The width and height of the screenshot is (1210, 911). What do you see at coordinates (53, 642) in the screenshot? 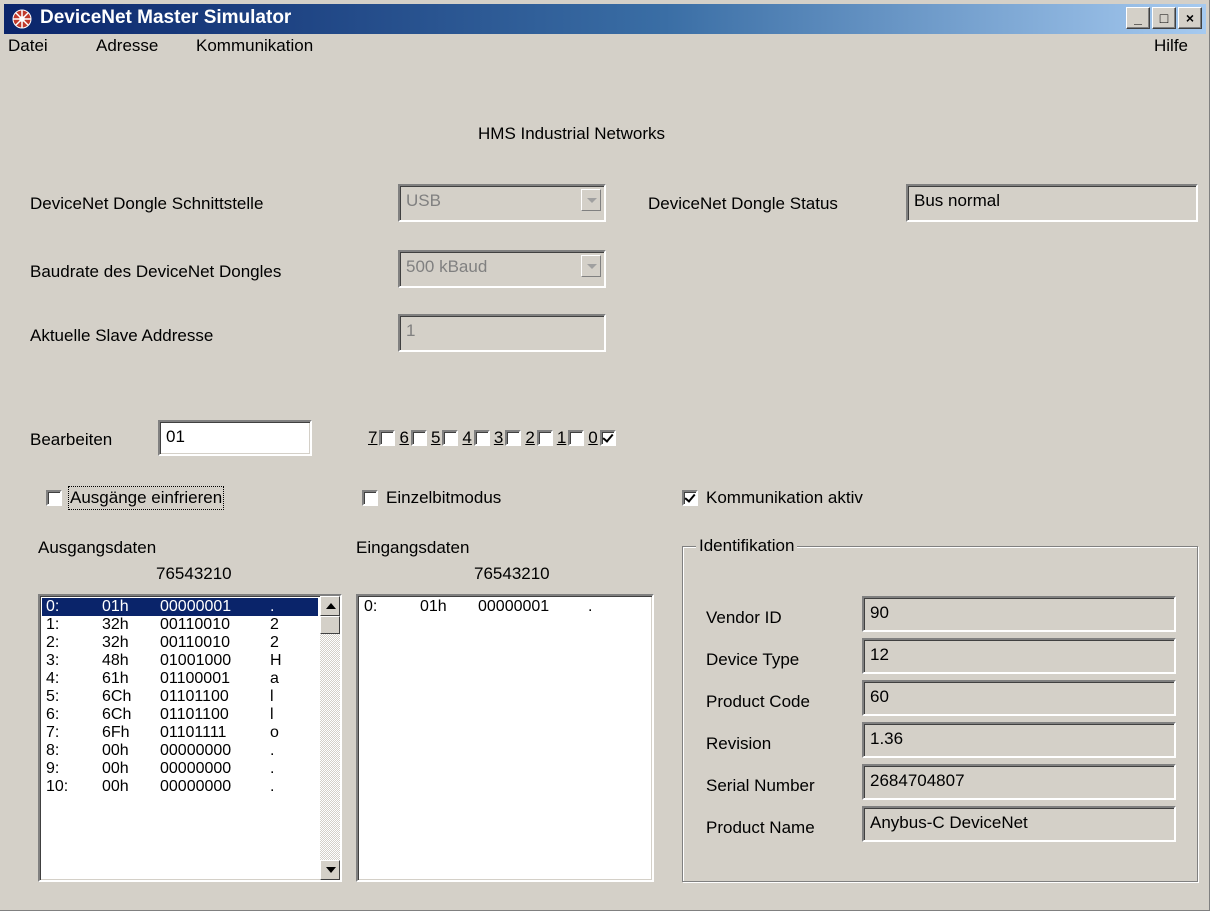
I see `row-index: 2:` at bounding box center [53, 642].